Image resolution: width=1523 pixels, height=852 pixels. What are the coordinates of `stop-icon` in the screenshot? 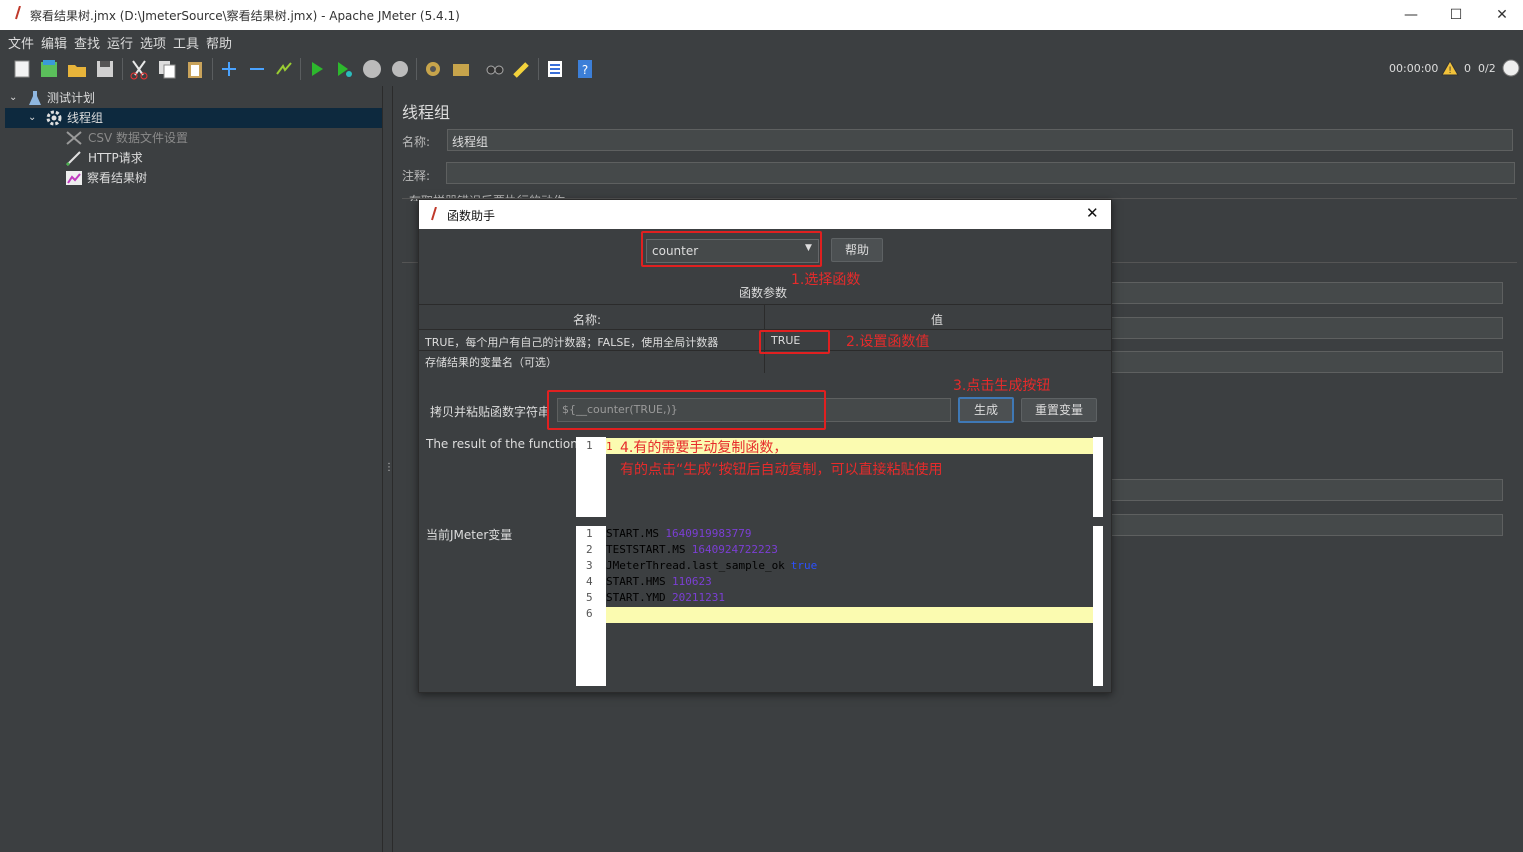 It's located at (372, 69).